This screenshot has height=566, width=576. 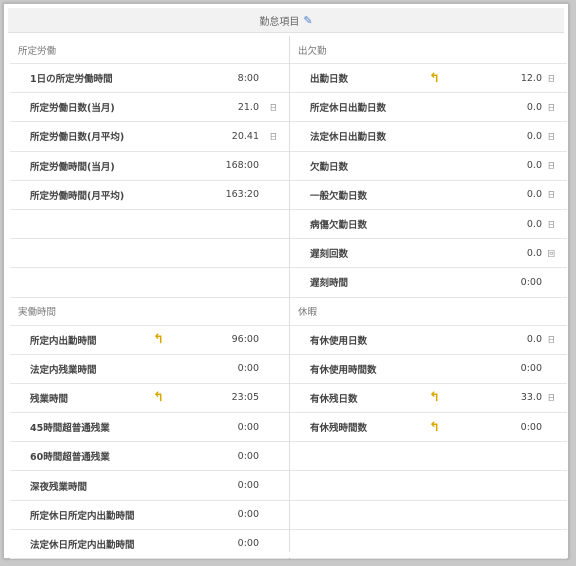 I want to click on row-label: 有休使用日数, so click(x=339, y=341).